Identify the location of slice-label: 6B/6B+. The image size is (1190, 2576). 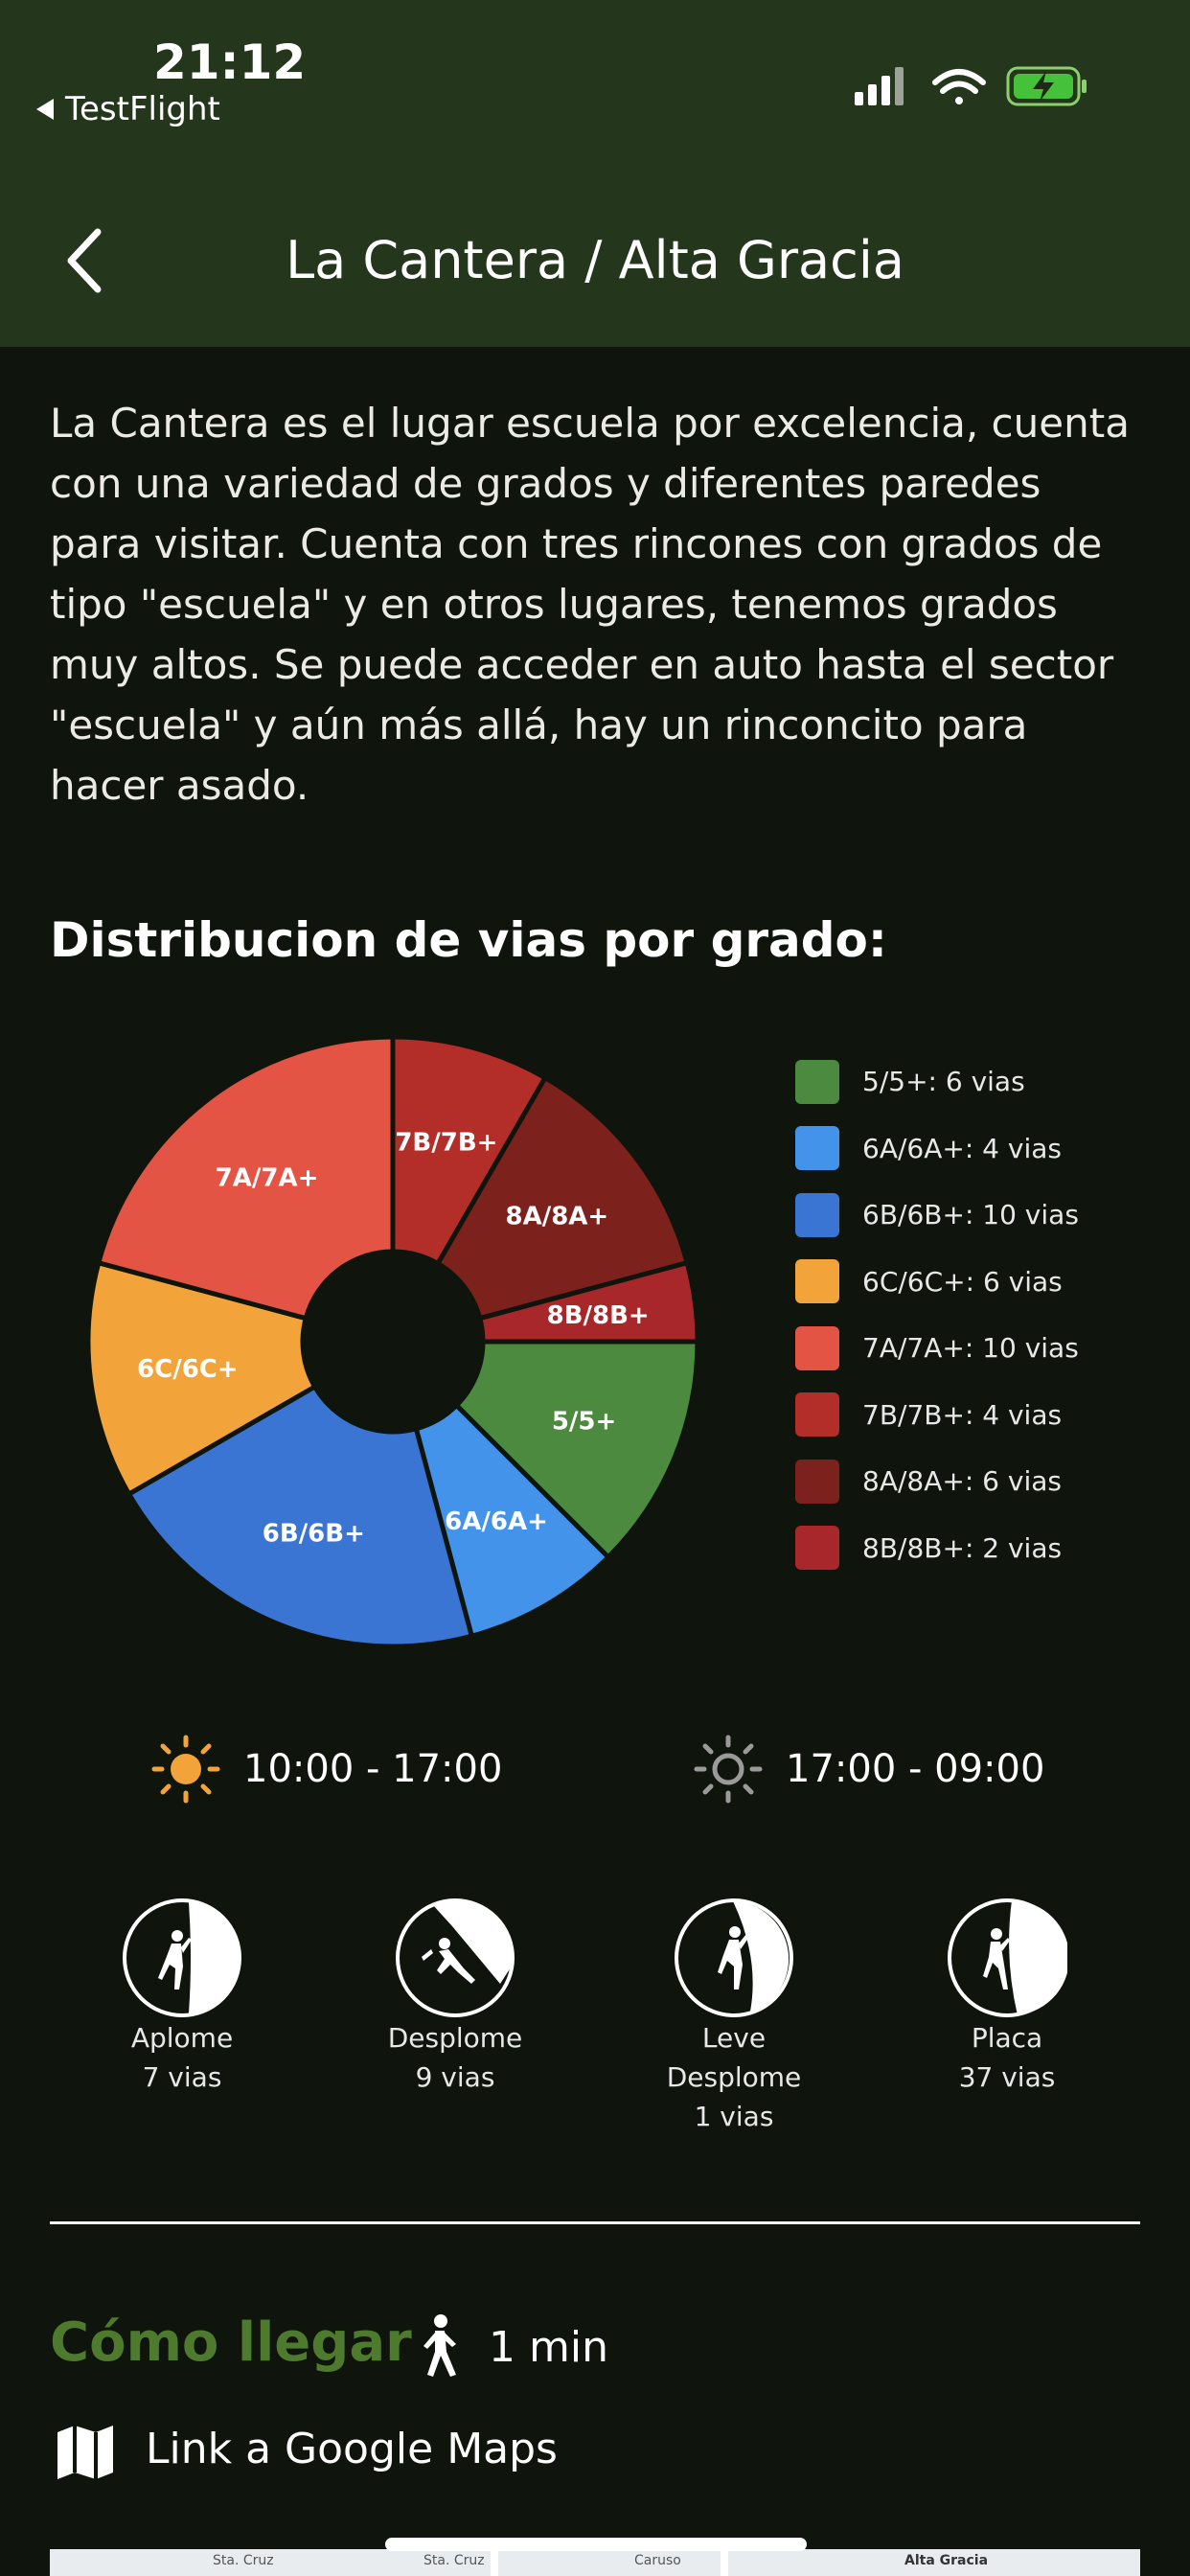
(314, 1534).